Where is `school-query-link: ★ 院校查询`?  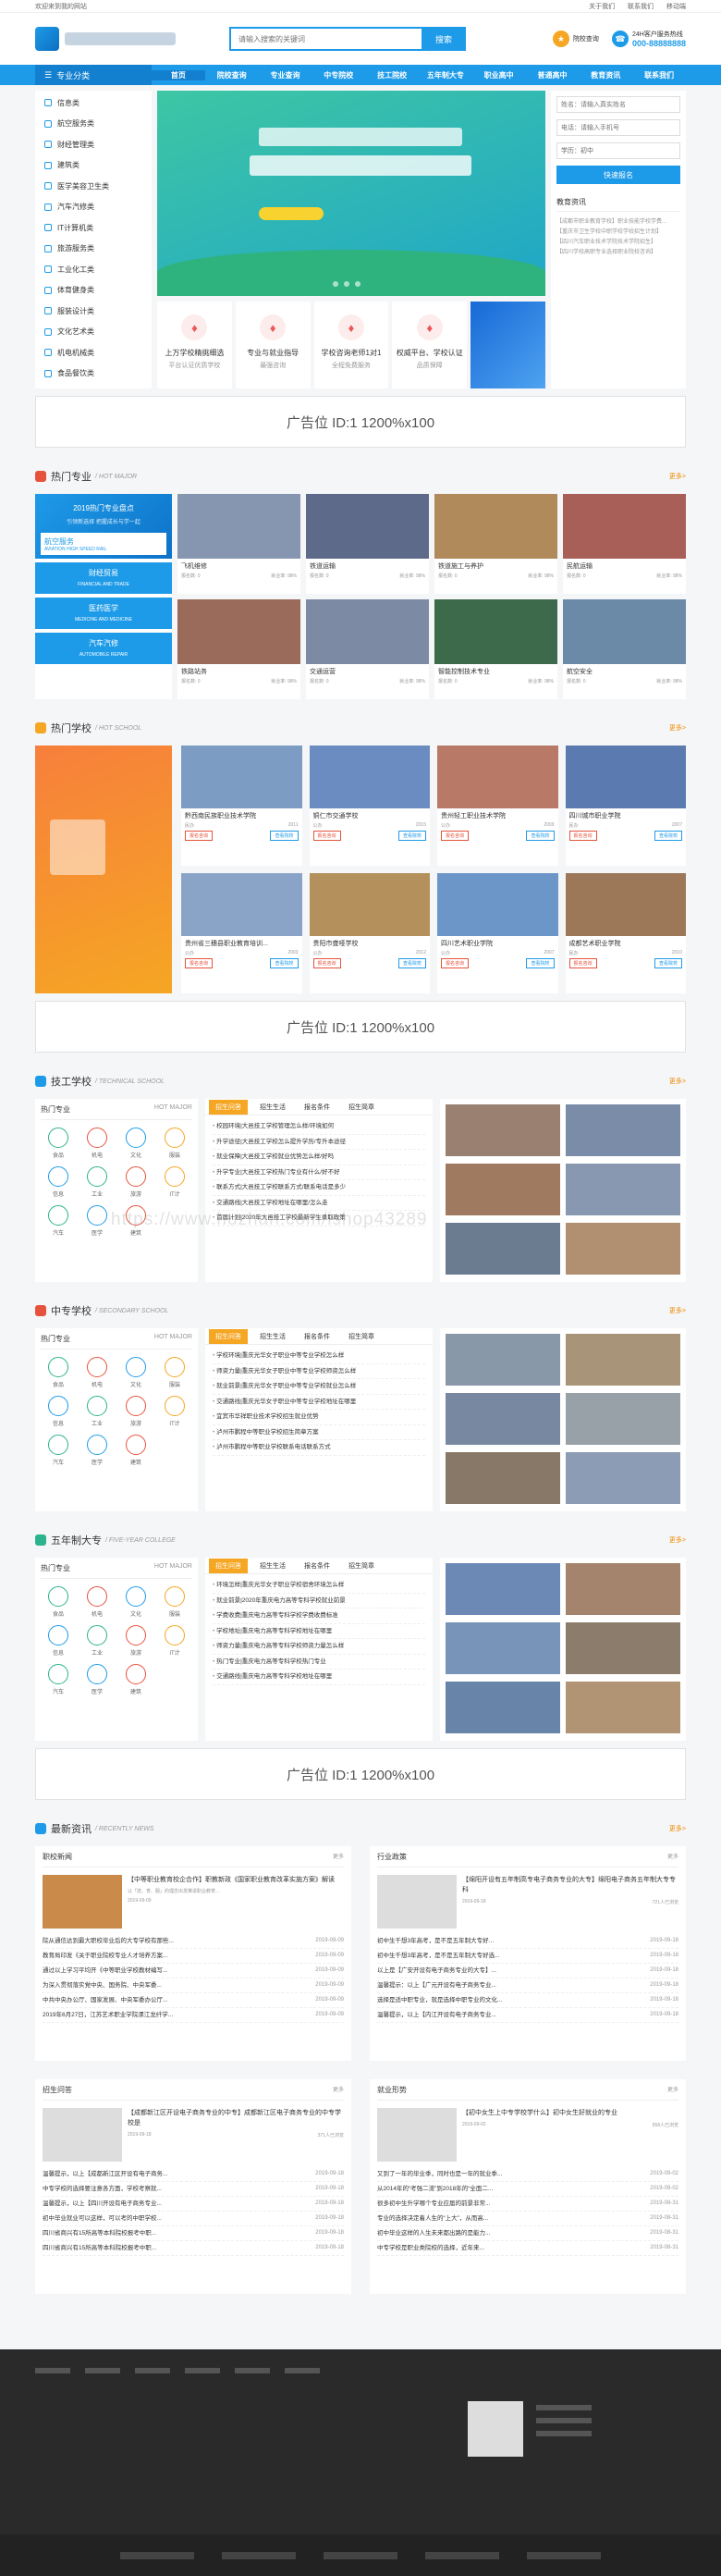
school-query-link: ★ 院校查询 is located at coordinates (575, 39).